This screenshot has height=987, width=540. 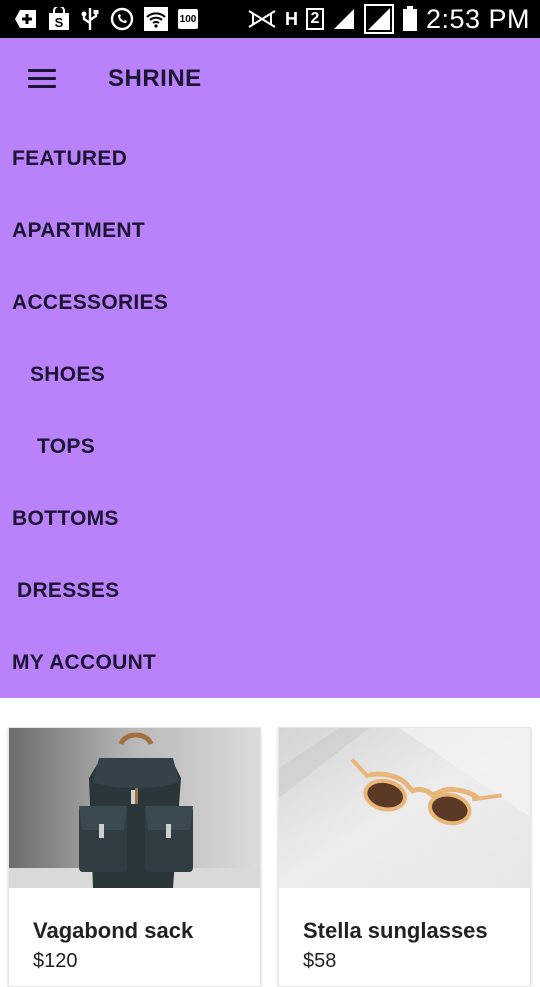 What do you see at coordinates (410, 18) in the screenshot?
I see `battery-icon` at bounding box center [410, 18].